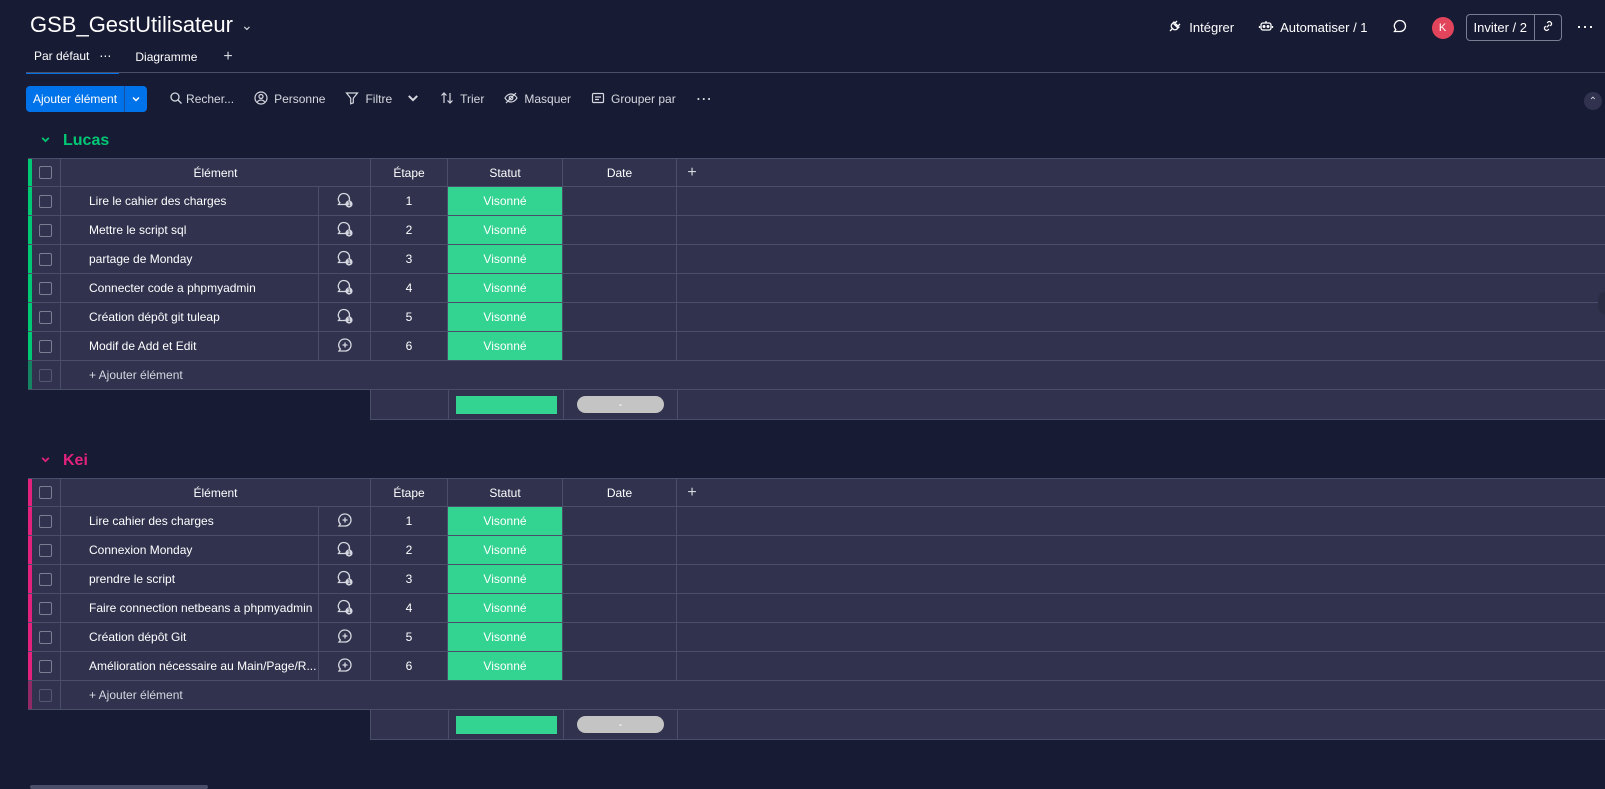 The image size is (1605, 789). I want to click on table-row: Création dépôt git tuleap 1 5 Visonné, so click(816, 317).